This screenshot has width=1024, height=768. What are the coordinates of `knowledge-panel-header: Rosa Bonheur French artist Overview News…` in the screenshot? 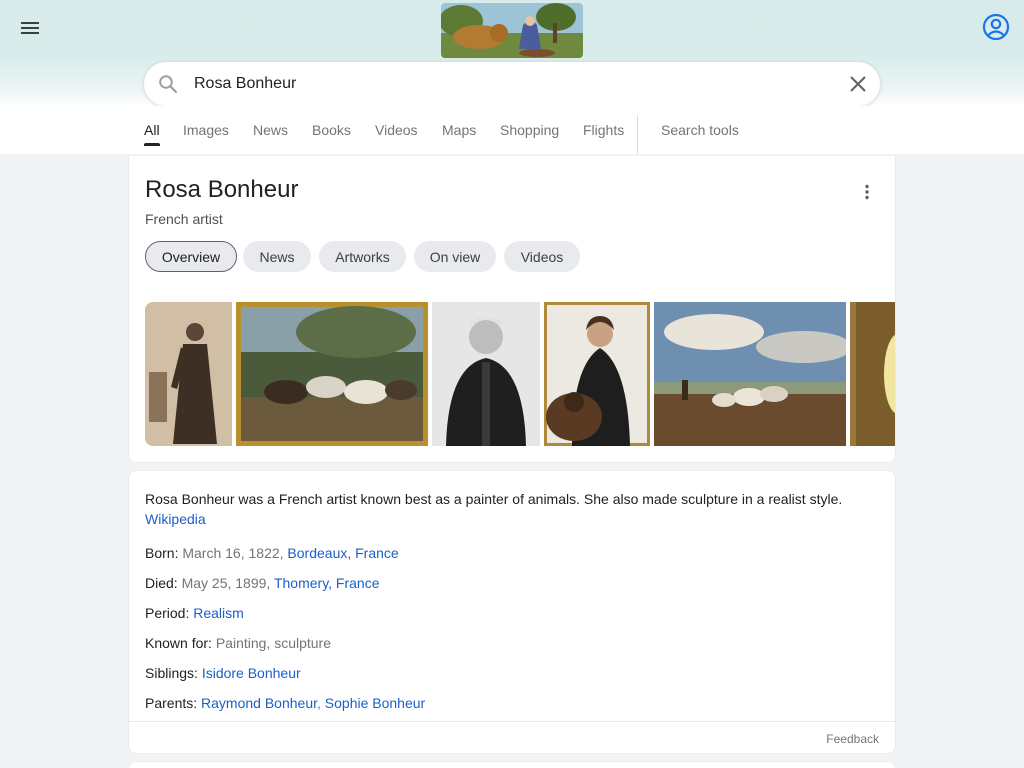 It's located at (512, 222).